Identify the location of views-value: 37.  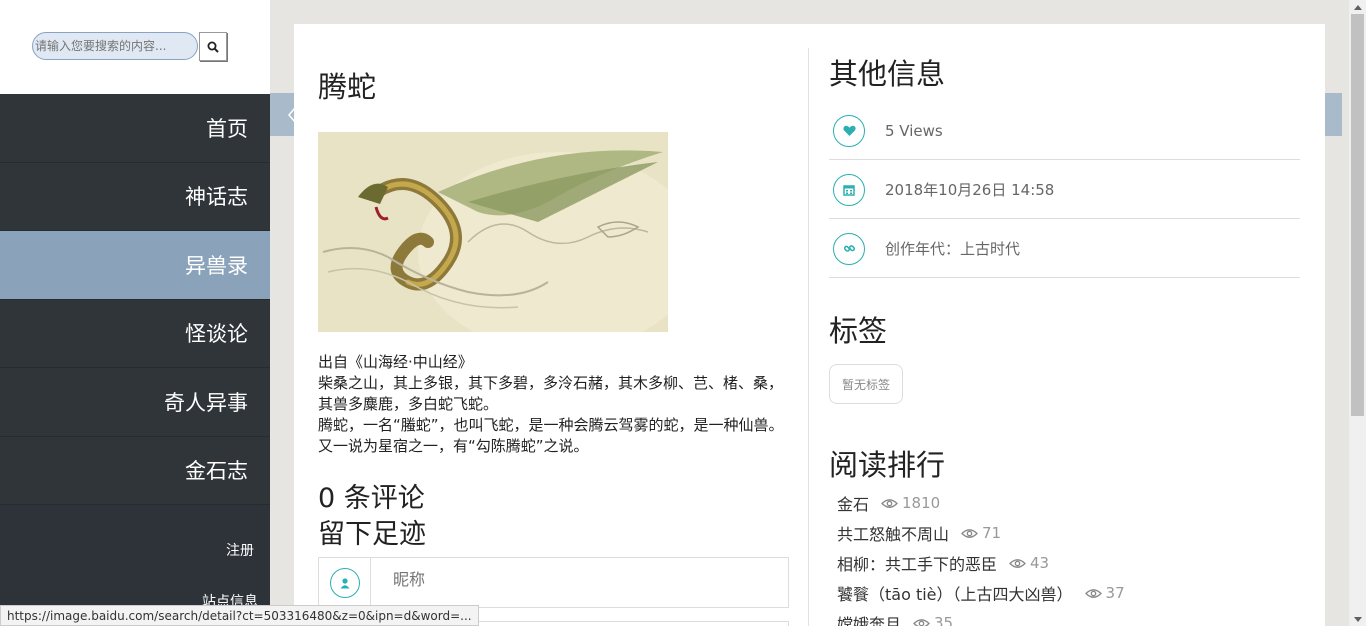
(1115, 593).